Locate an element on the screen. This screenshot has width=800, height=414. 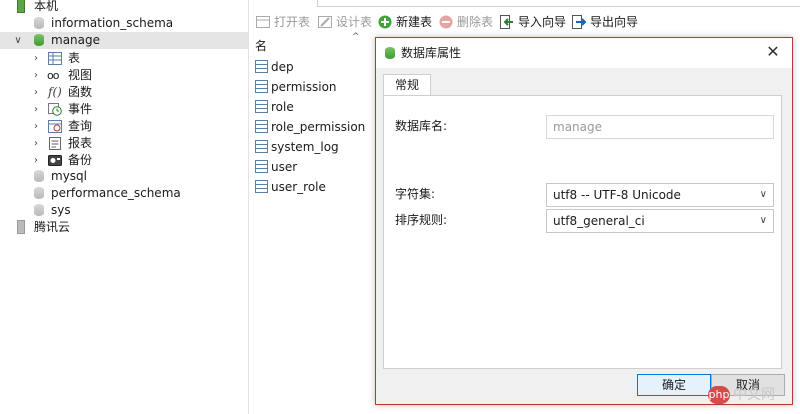
tree-node-functions: › f() 函数 is located at coordinates (124, 92).